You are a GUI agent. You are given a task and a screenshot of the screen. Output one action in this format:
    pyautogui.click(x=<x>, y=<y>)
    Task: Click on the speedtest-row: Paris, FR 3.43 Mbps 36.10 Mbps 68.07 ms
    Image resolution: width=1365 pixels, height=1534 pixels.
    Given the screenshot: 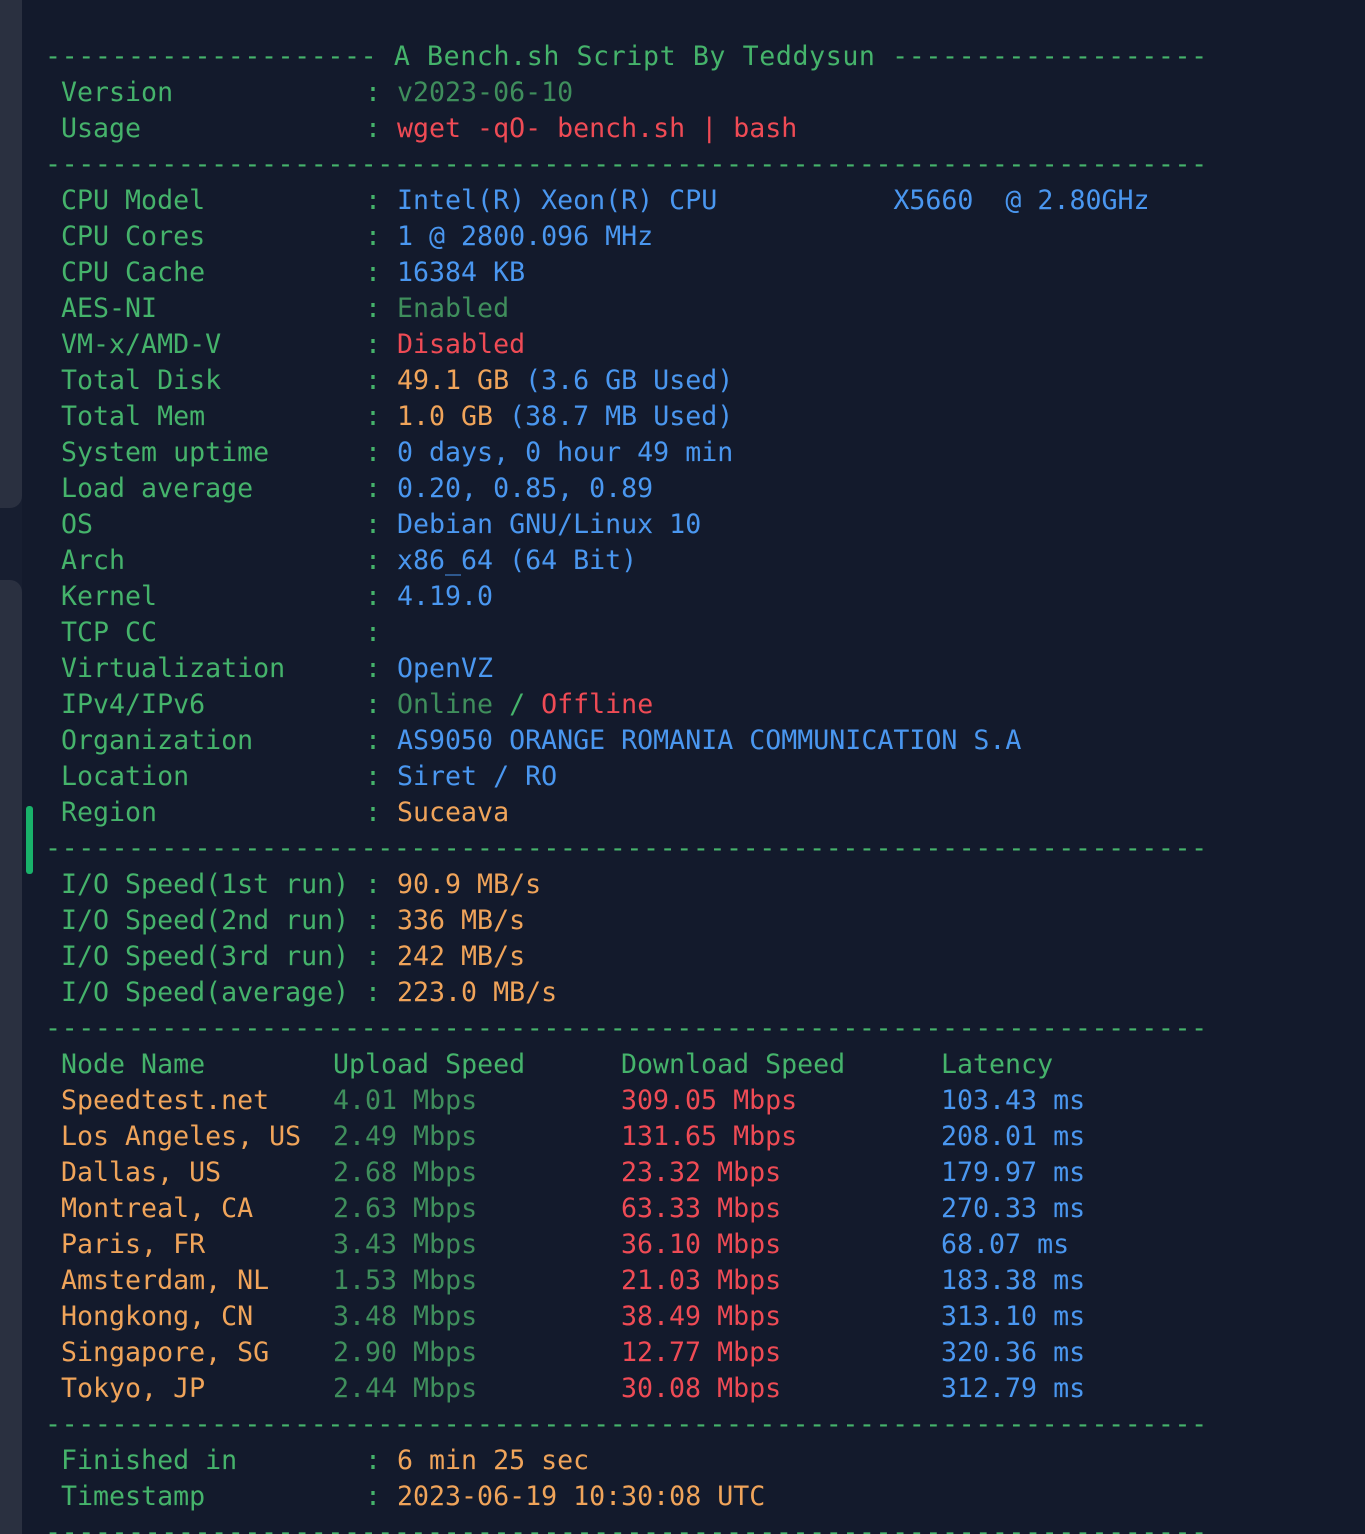 What is the action you would take?
    pyautogui.click(x=625, y=1245)
    